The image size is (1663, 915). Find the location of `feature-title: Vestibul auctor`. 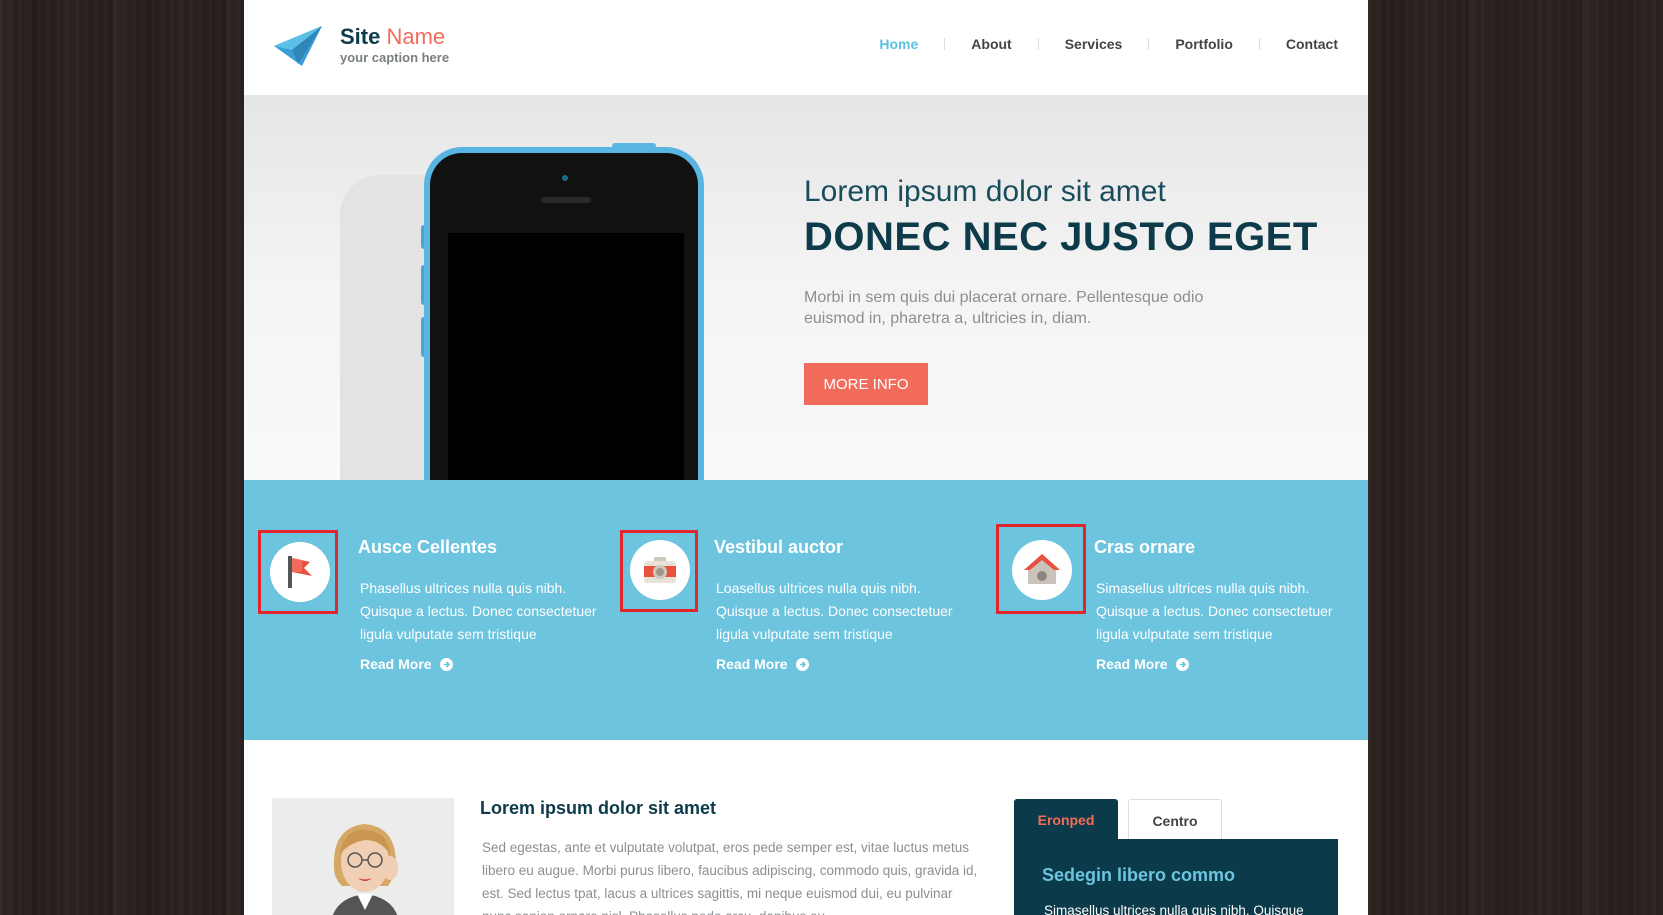

feature-title: Vestibul auctor is located at coordinates (779, 547).